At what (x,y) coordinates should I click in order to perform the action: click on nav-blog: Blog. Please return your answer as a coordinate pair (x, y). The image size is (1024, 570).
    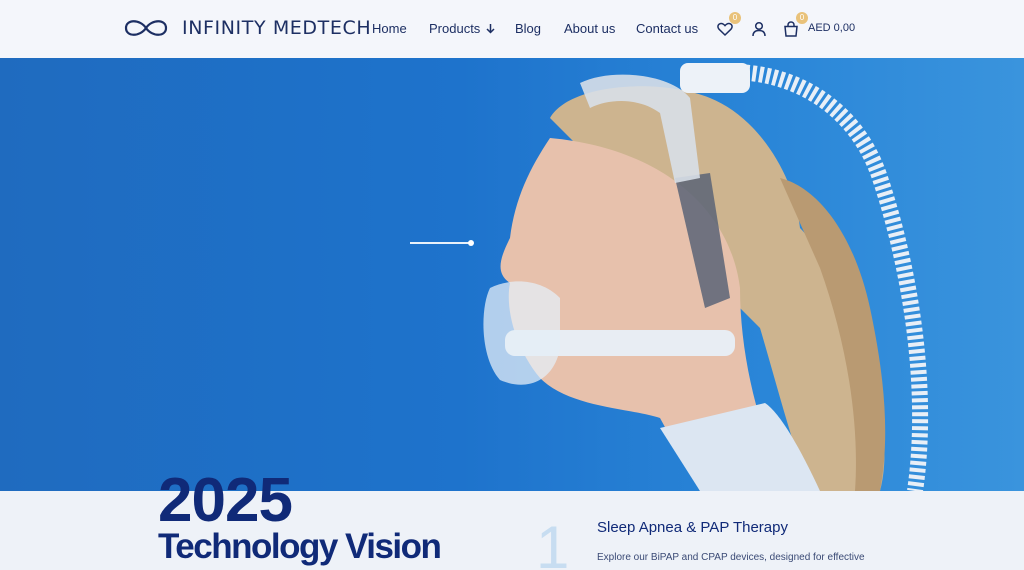
    Looking at the image, I should click on (528, 28).